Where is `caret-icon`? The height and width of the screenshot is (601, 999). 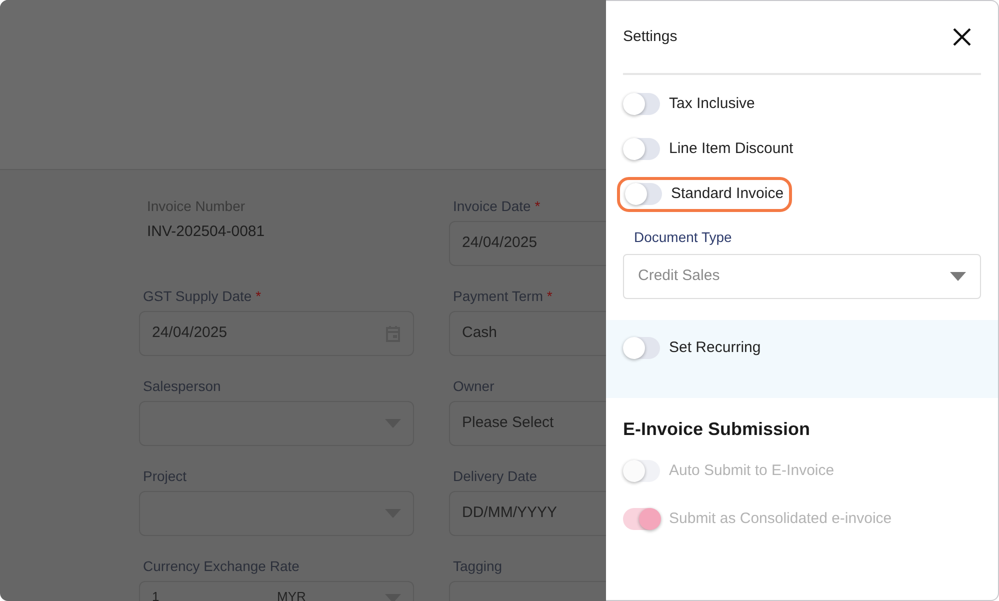
caret-icon is located at coordinates (958, 276).